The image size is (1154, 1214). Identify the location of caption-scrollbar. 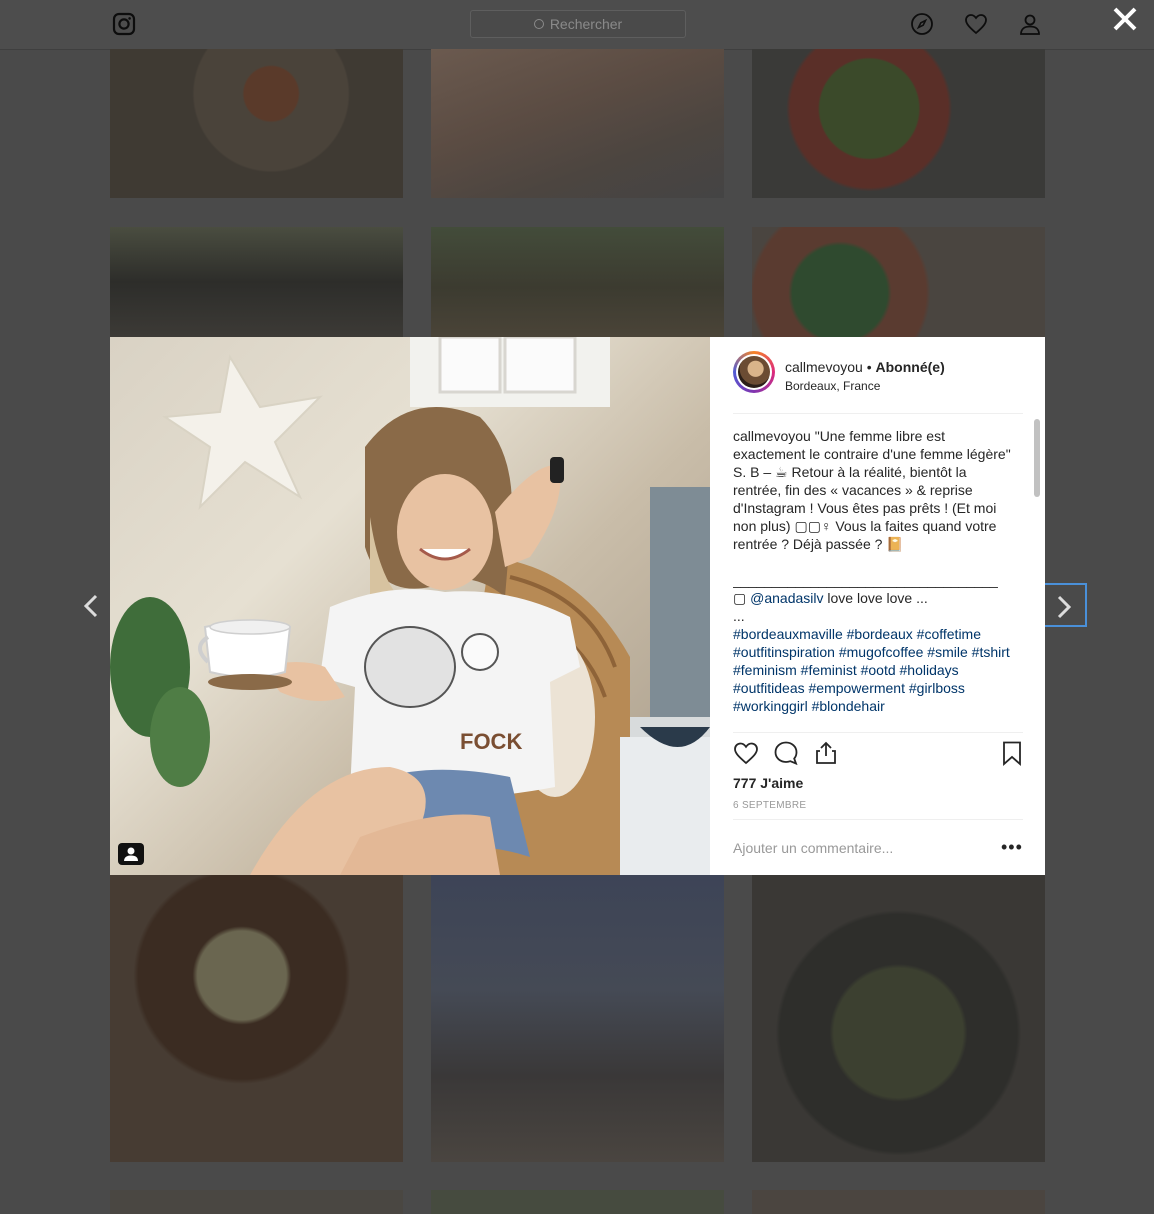
(1037, 575).